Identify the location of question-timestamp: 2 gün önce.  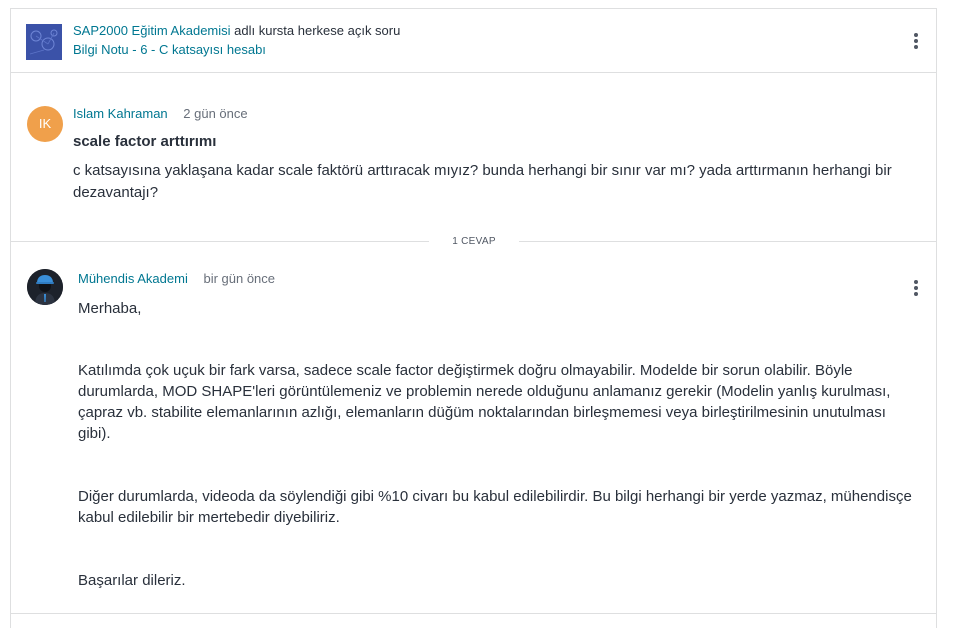
(215, 113).